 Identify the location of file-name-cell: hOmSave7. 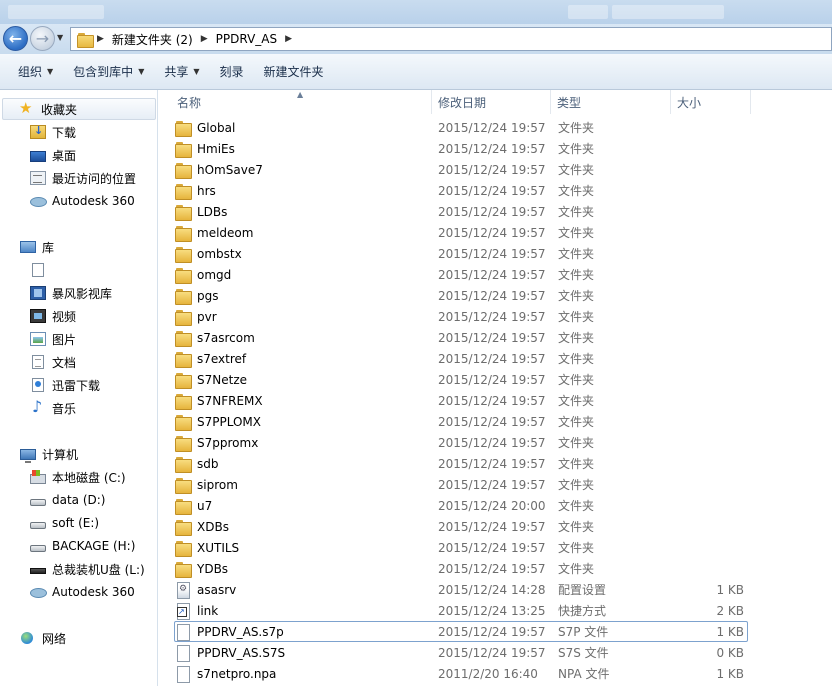
(302, 169).